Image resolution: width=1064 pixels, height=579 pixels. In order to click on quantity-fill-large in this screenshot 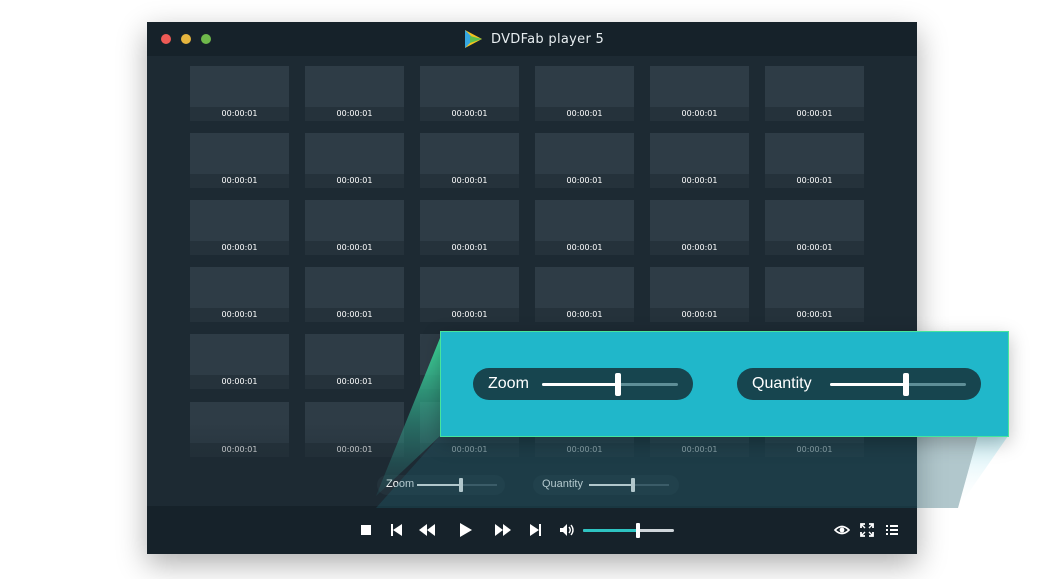, I will do `click(867, 384)`.